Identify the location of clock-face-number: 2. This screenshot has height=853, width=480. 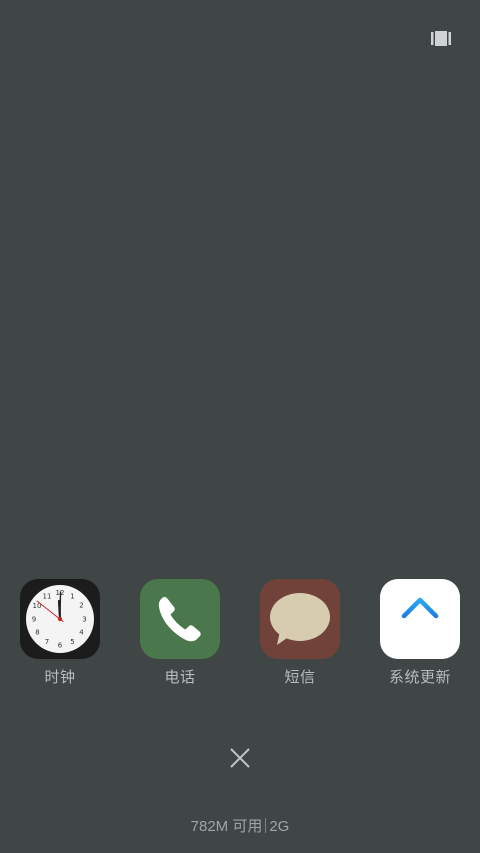
(81, 606).